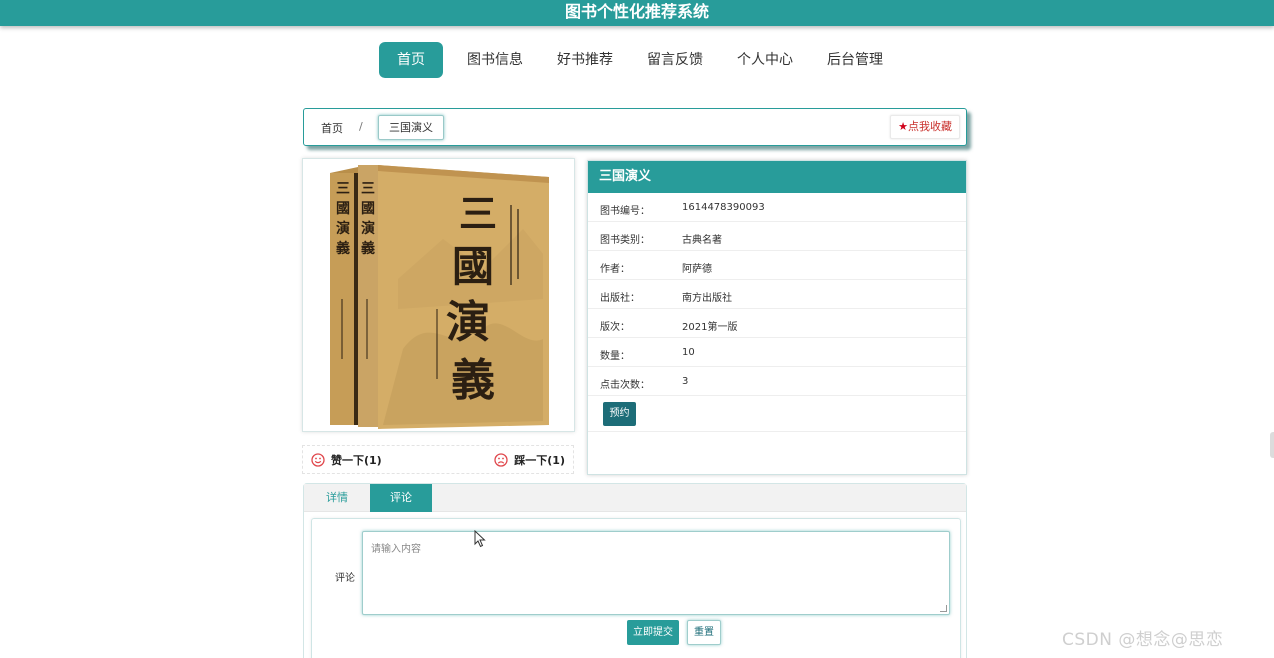 This screenshot has height=658, width=1274. What do you see at coordinates (337, 498) in the screenshot?
I see `tab-details: 详情` at bounding box center [337, 498].